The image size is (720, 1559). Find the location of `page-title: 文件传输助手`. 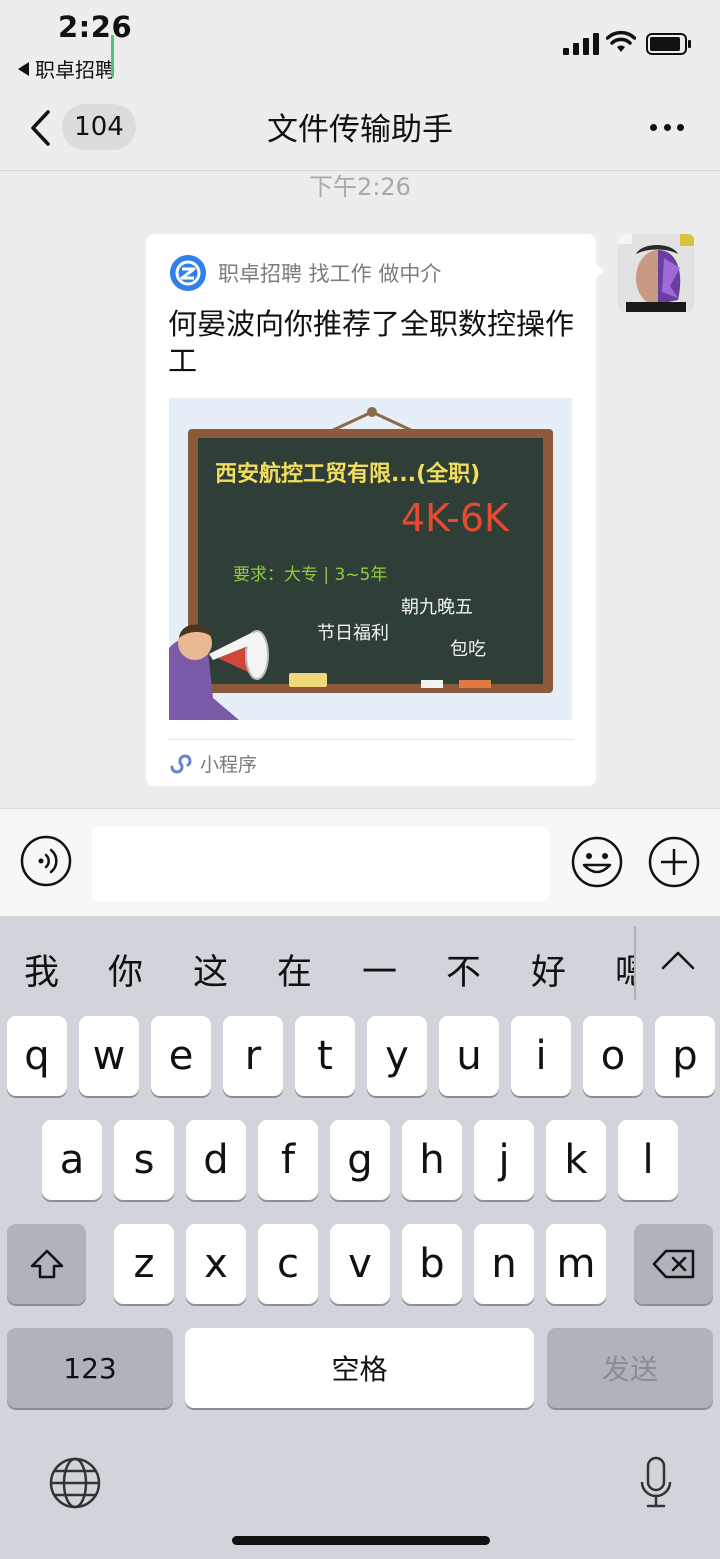

page-title: 文件传输助手 is located at coordinates (360, 130).